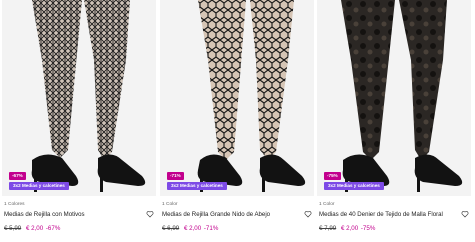  Describe the element at coordinates (175, 176) in the screenshot. I see `discount-badge: -71%` at that location.